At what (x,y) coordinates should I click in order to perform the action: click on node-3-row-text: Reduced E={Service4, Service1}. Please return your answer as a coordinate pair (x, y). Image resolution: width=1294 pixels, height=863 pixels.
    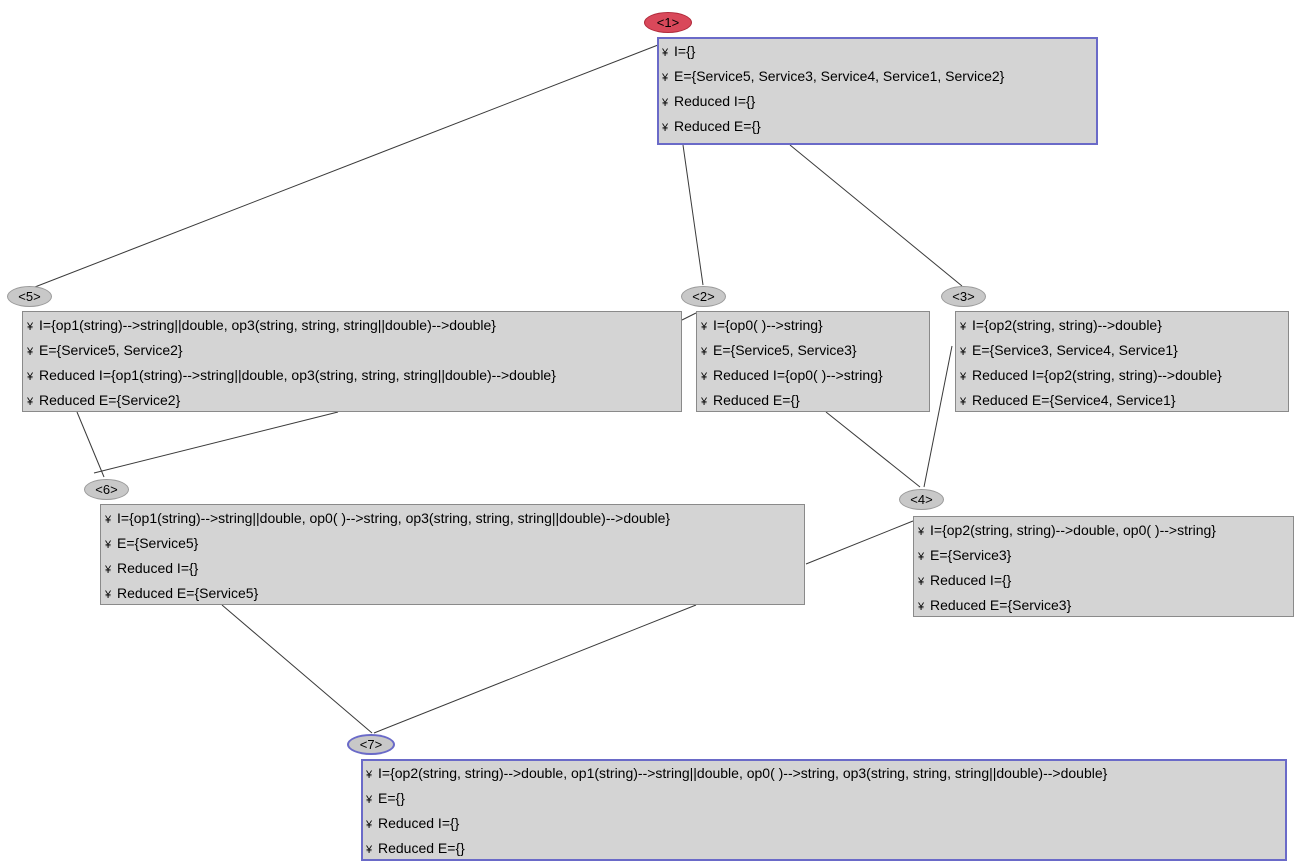
    Looking at the image, I should click on (1074, 400).